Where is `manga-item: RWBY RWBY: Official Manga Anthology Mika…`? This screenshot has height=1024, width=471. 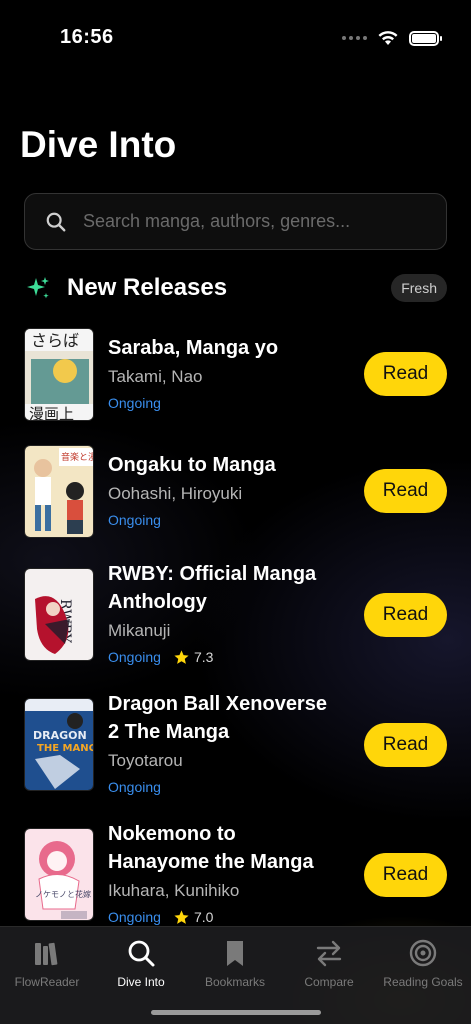
manga-item: RWBY RWBY: Official Manga Anthology Mika… is located at coordinates (235, 615).